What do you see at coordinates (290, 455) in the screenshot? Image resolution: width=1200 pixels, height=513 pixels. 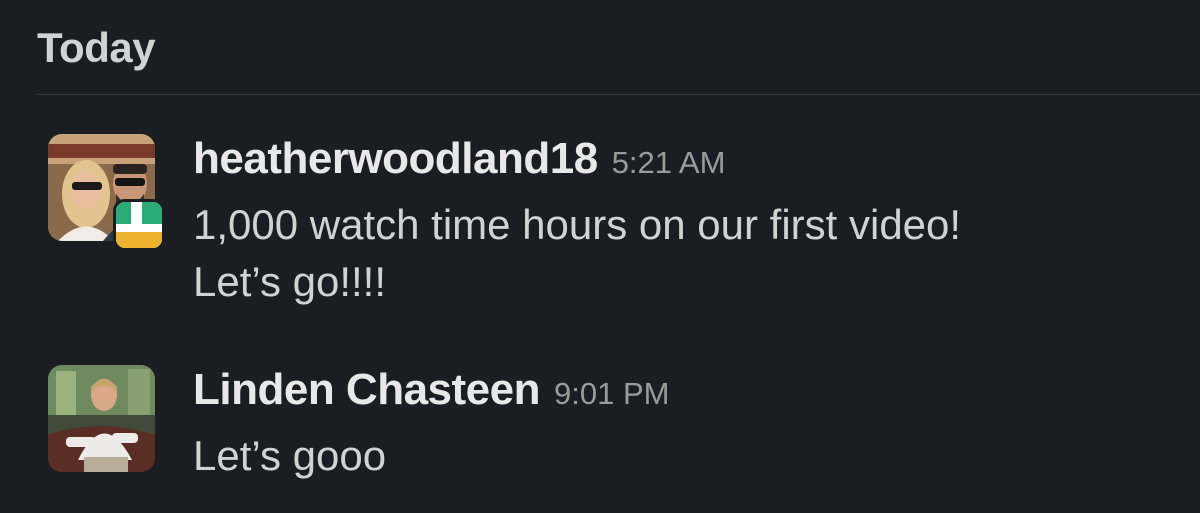 I see `message-text-line: Let’s gooo` at bounding box center [290, 455].